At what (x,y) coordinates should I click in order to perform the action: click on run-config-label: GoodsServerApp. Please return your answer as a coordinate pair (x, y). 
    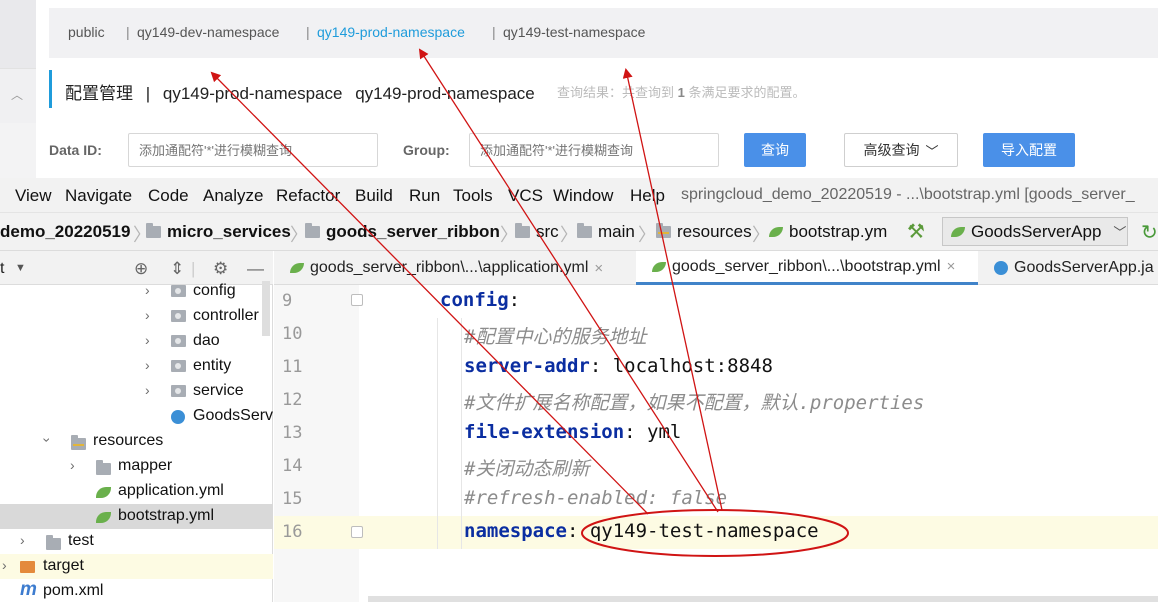
    Looking at the image, I should click on (1036, 231).